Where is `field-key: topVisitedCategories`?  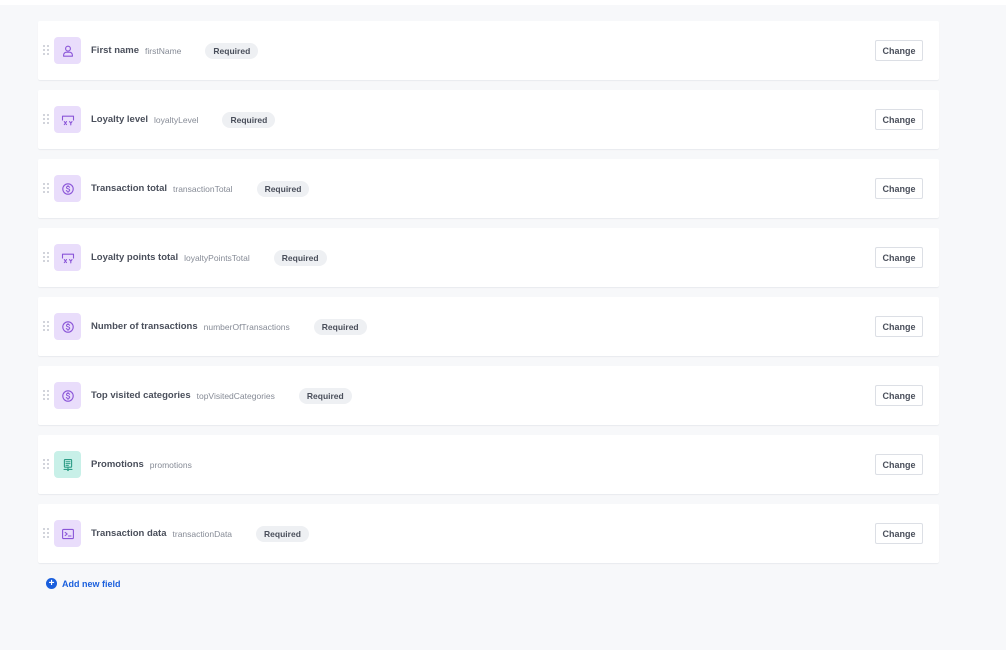 field-key: topVisitedCategories is located at coordinates (235, 395).